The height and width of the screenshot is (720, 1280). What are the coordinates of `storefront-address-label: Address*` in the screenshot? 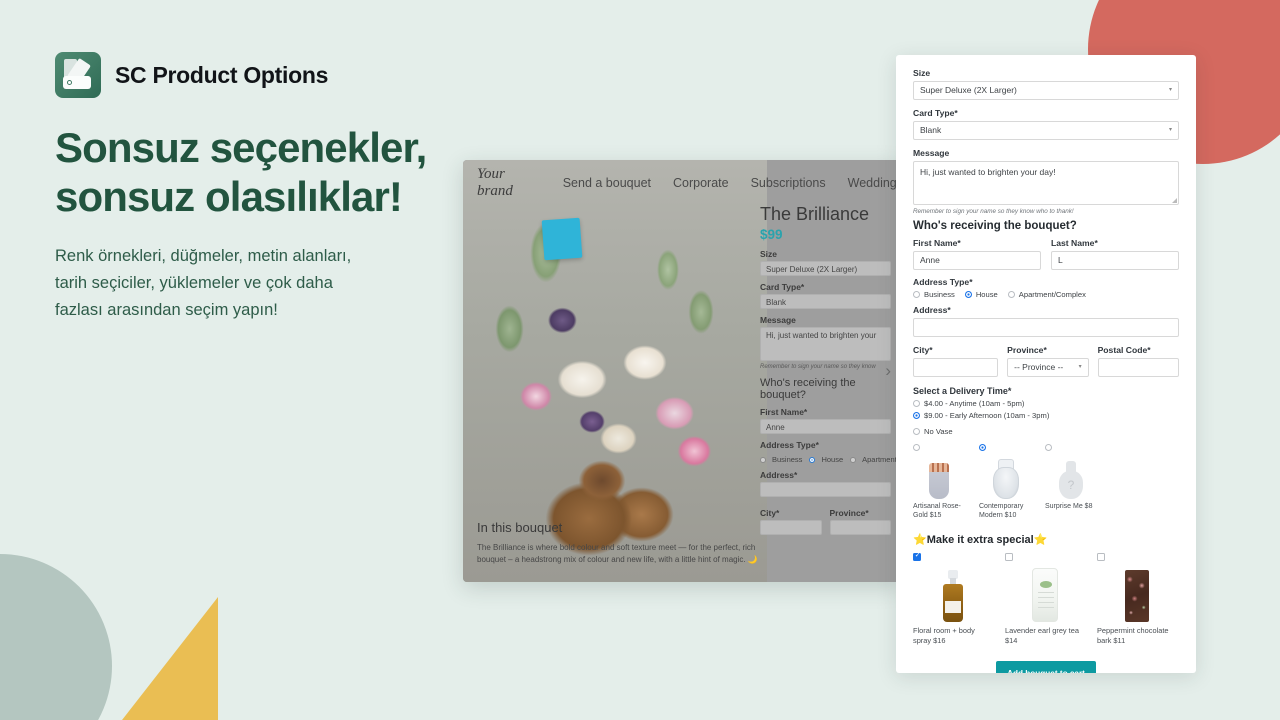 It's located at (779, 475).